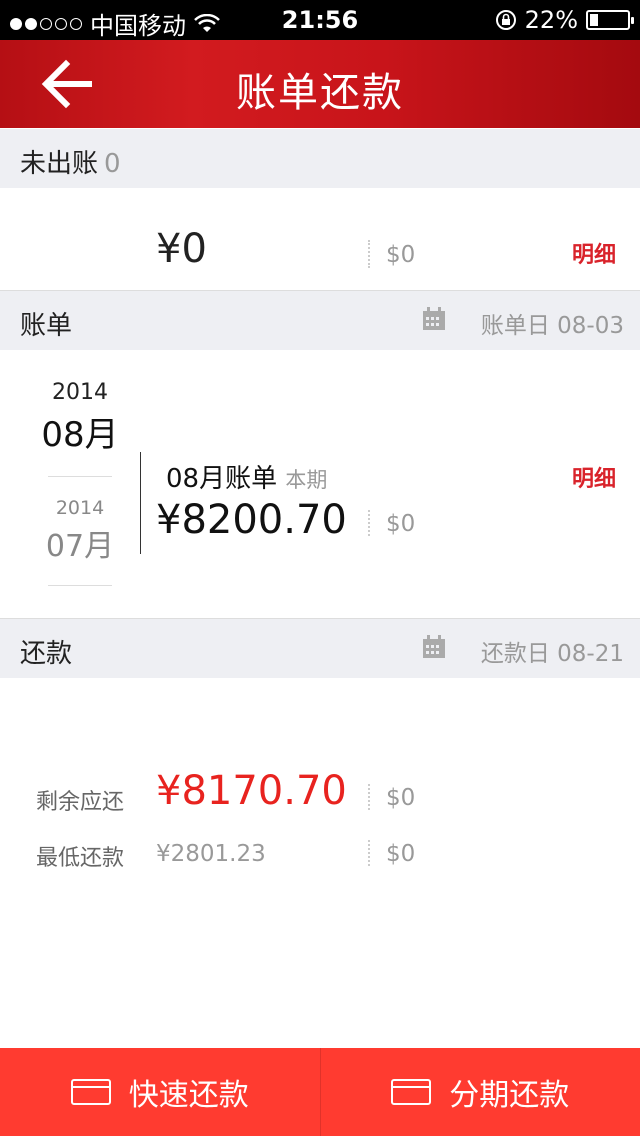 This screenshot has height=1136, width=640. What do you see at coordinates (181, 249) in the screenshot?
I see `unbilled-amount: ¥0` at bounding box center [181, 249].